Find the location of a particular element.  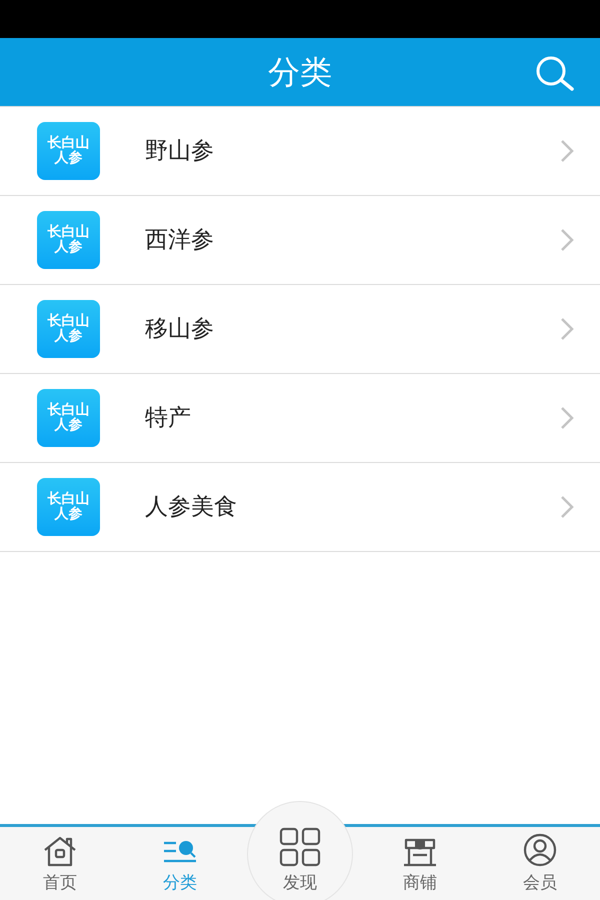

tab-bar-item: 发现 is located at coordinates (300, 851).